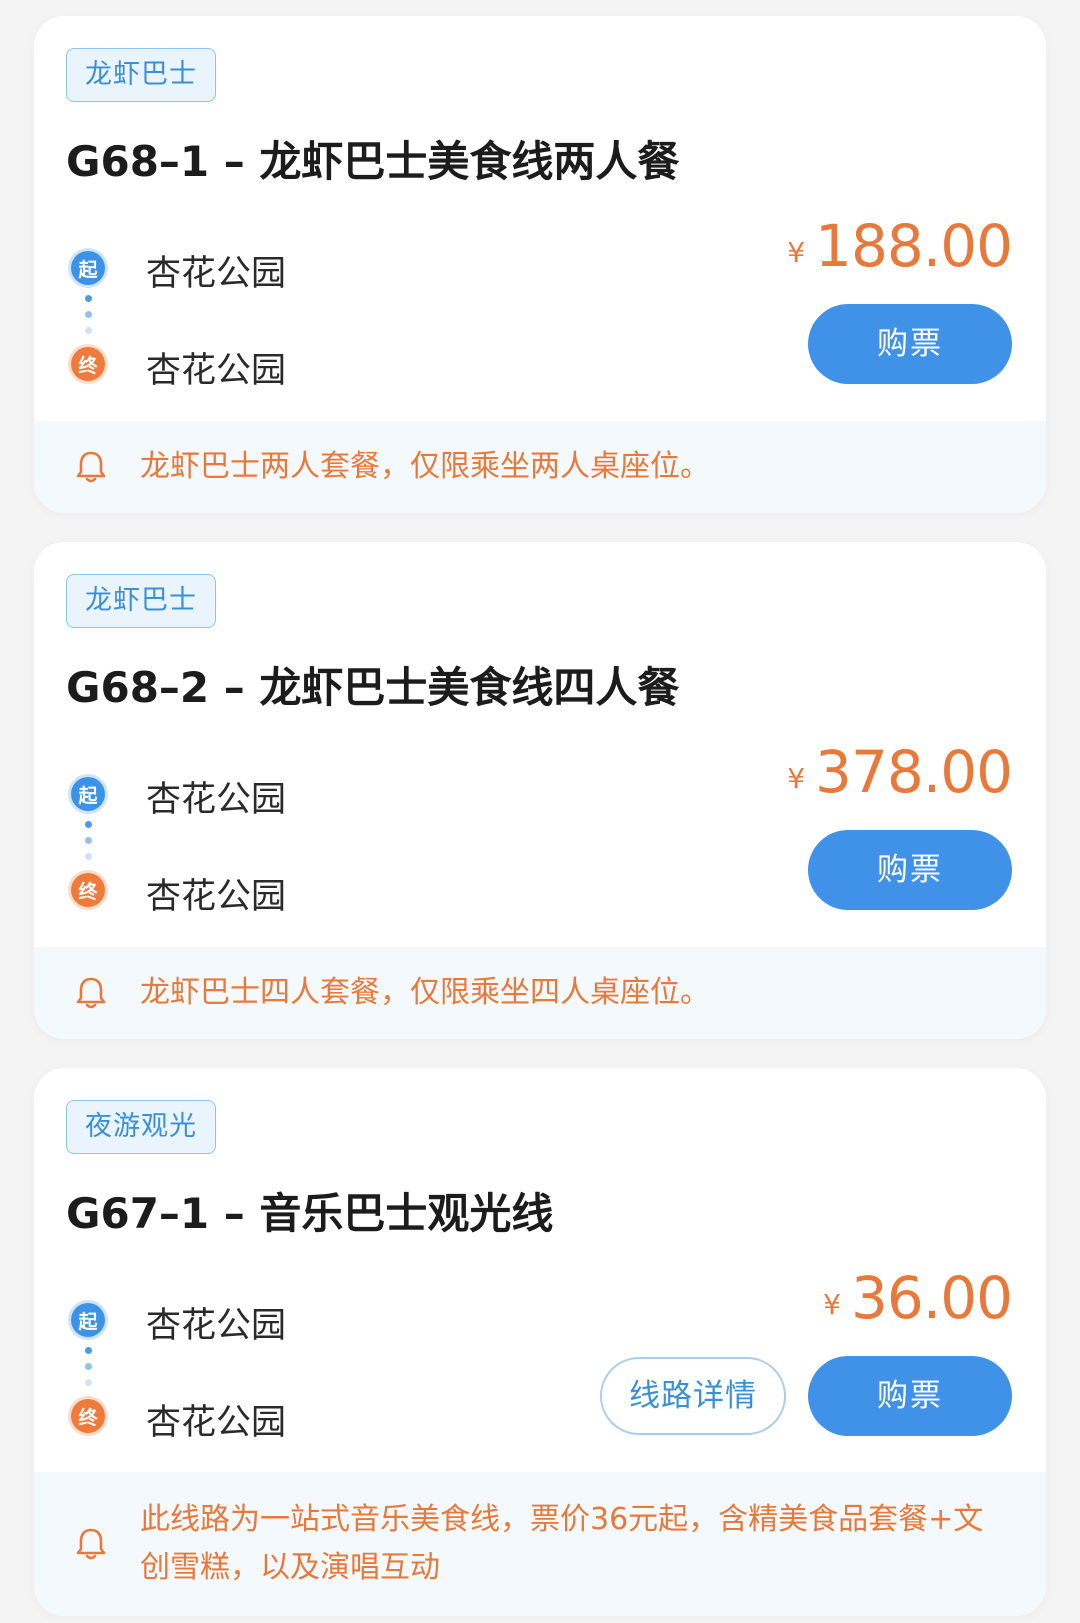 The image size is (1080, 1623). What do you see at coordinates (373, 687) in the screenshot?
I see `route-title: G68–2 – 龙虾巴士美食线四人餐` at bounding box center [373, 687].